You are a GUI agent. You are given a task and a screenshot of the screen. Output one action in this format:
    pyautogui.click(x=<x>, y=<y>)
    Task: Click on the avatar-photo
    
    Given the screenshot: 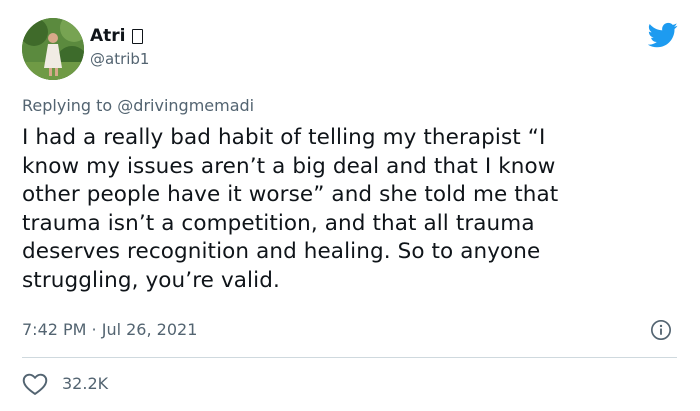 What is the action you would take?
    pyautogui.click(x=53, y=49)
    